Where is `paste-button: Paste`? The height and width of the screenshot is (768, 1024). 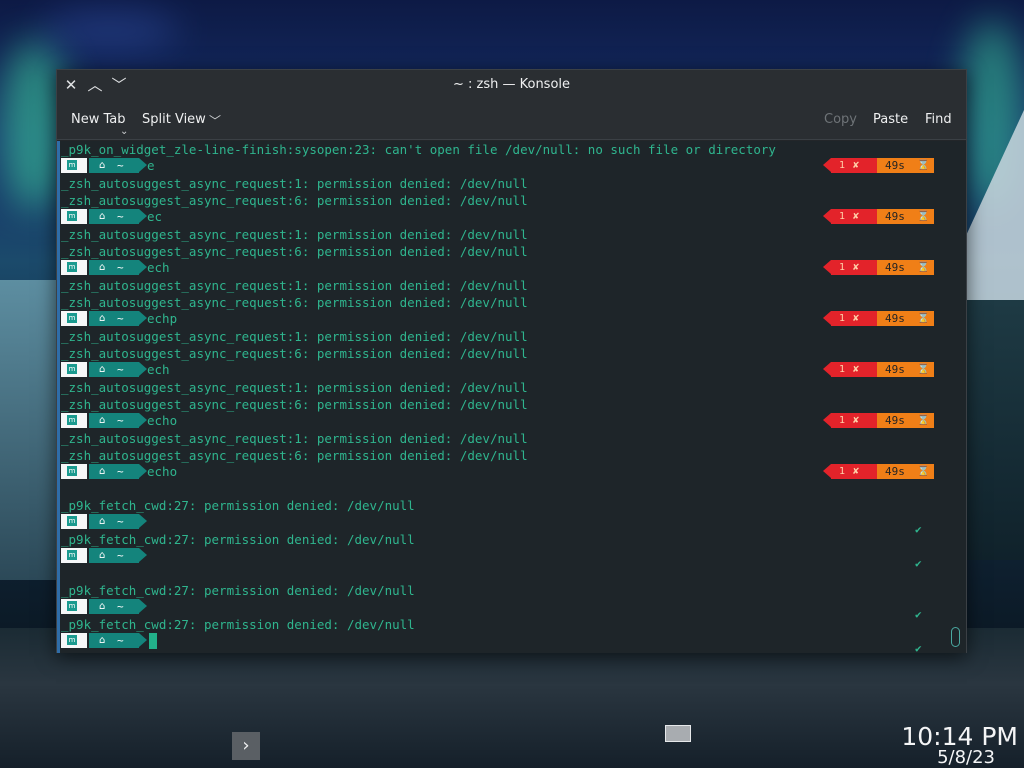 paste-button: Paste is located at coordinates (890, 119).